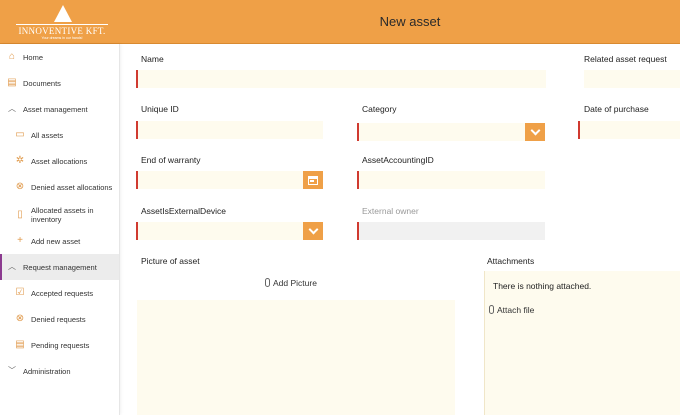 The height and width of the screenshot is (415, 680). I want to click on sidebar-item-label: Accepted requests, so click(62, 293).